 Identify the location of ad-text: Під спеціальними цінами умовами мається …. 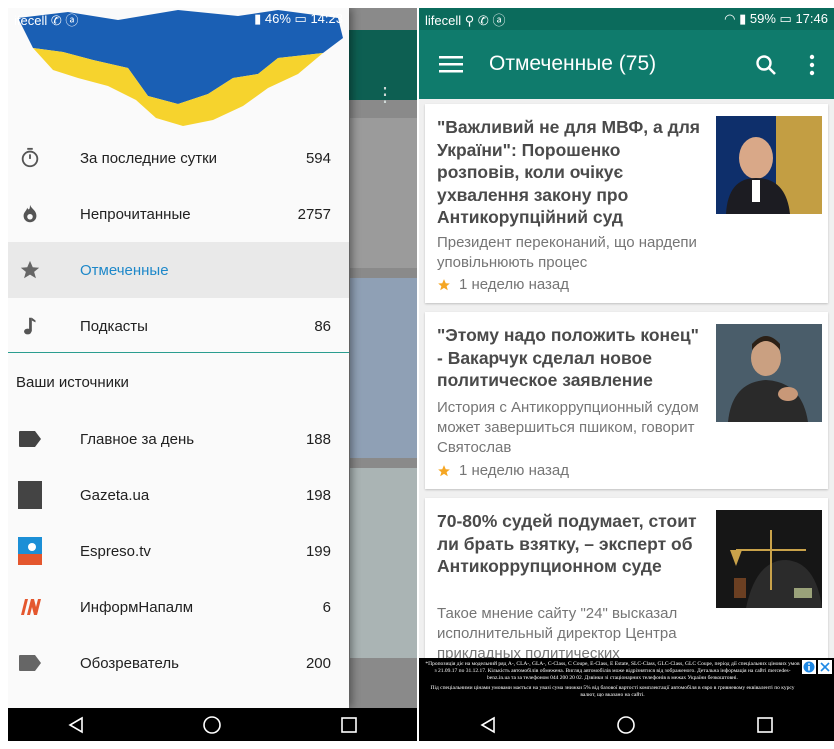
(612, 691).